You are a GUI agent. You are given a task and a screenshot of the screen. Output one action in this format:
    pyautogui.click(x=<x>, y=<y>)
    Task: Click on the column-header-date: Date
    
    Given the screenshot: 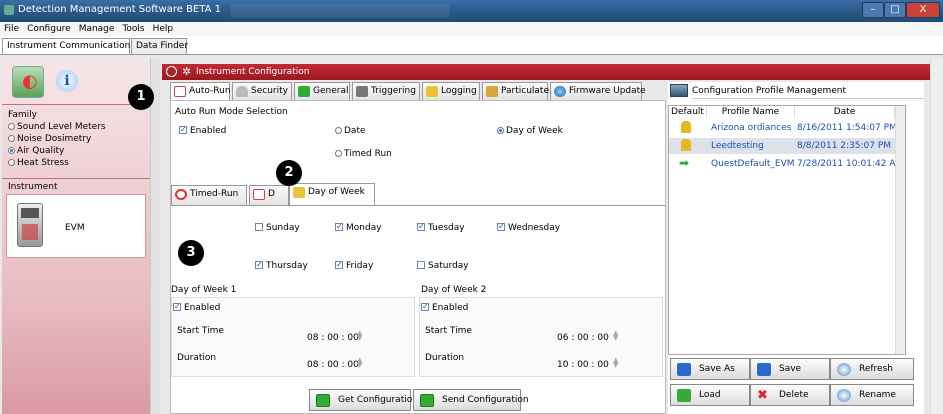 What is the action you would take?
    pyautogui.click(x=845, y=112)
    